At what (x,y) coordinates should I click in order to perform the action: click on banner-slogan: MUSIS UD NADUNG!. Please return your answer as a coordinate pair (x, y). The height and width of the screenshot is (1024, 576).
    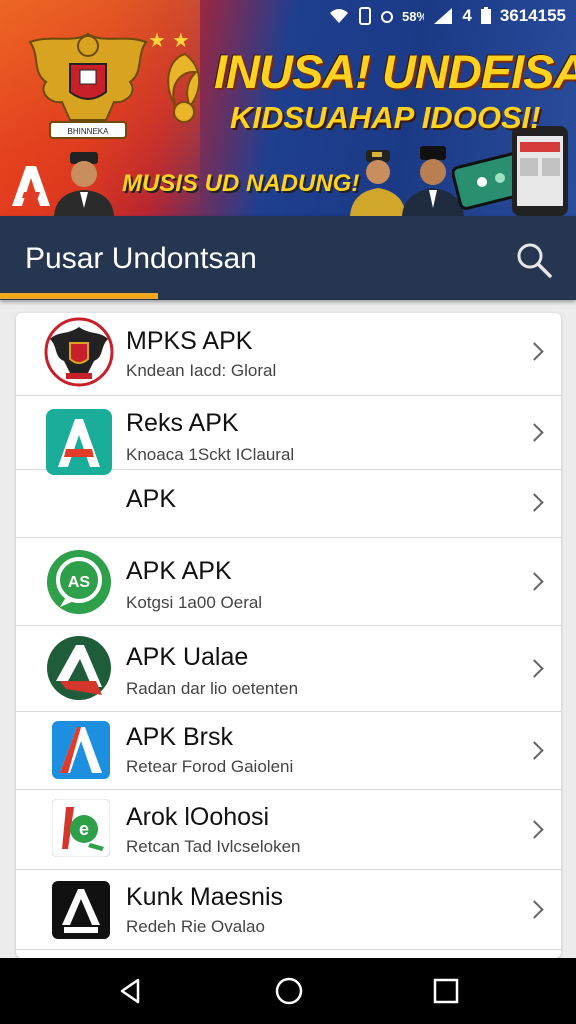
    Looking at the image, I should click on (241, 183).